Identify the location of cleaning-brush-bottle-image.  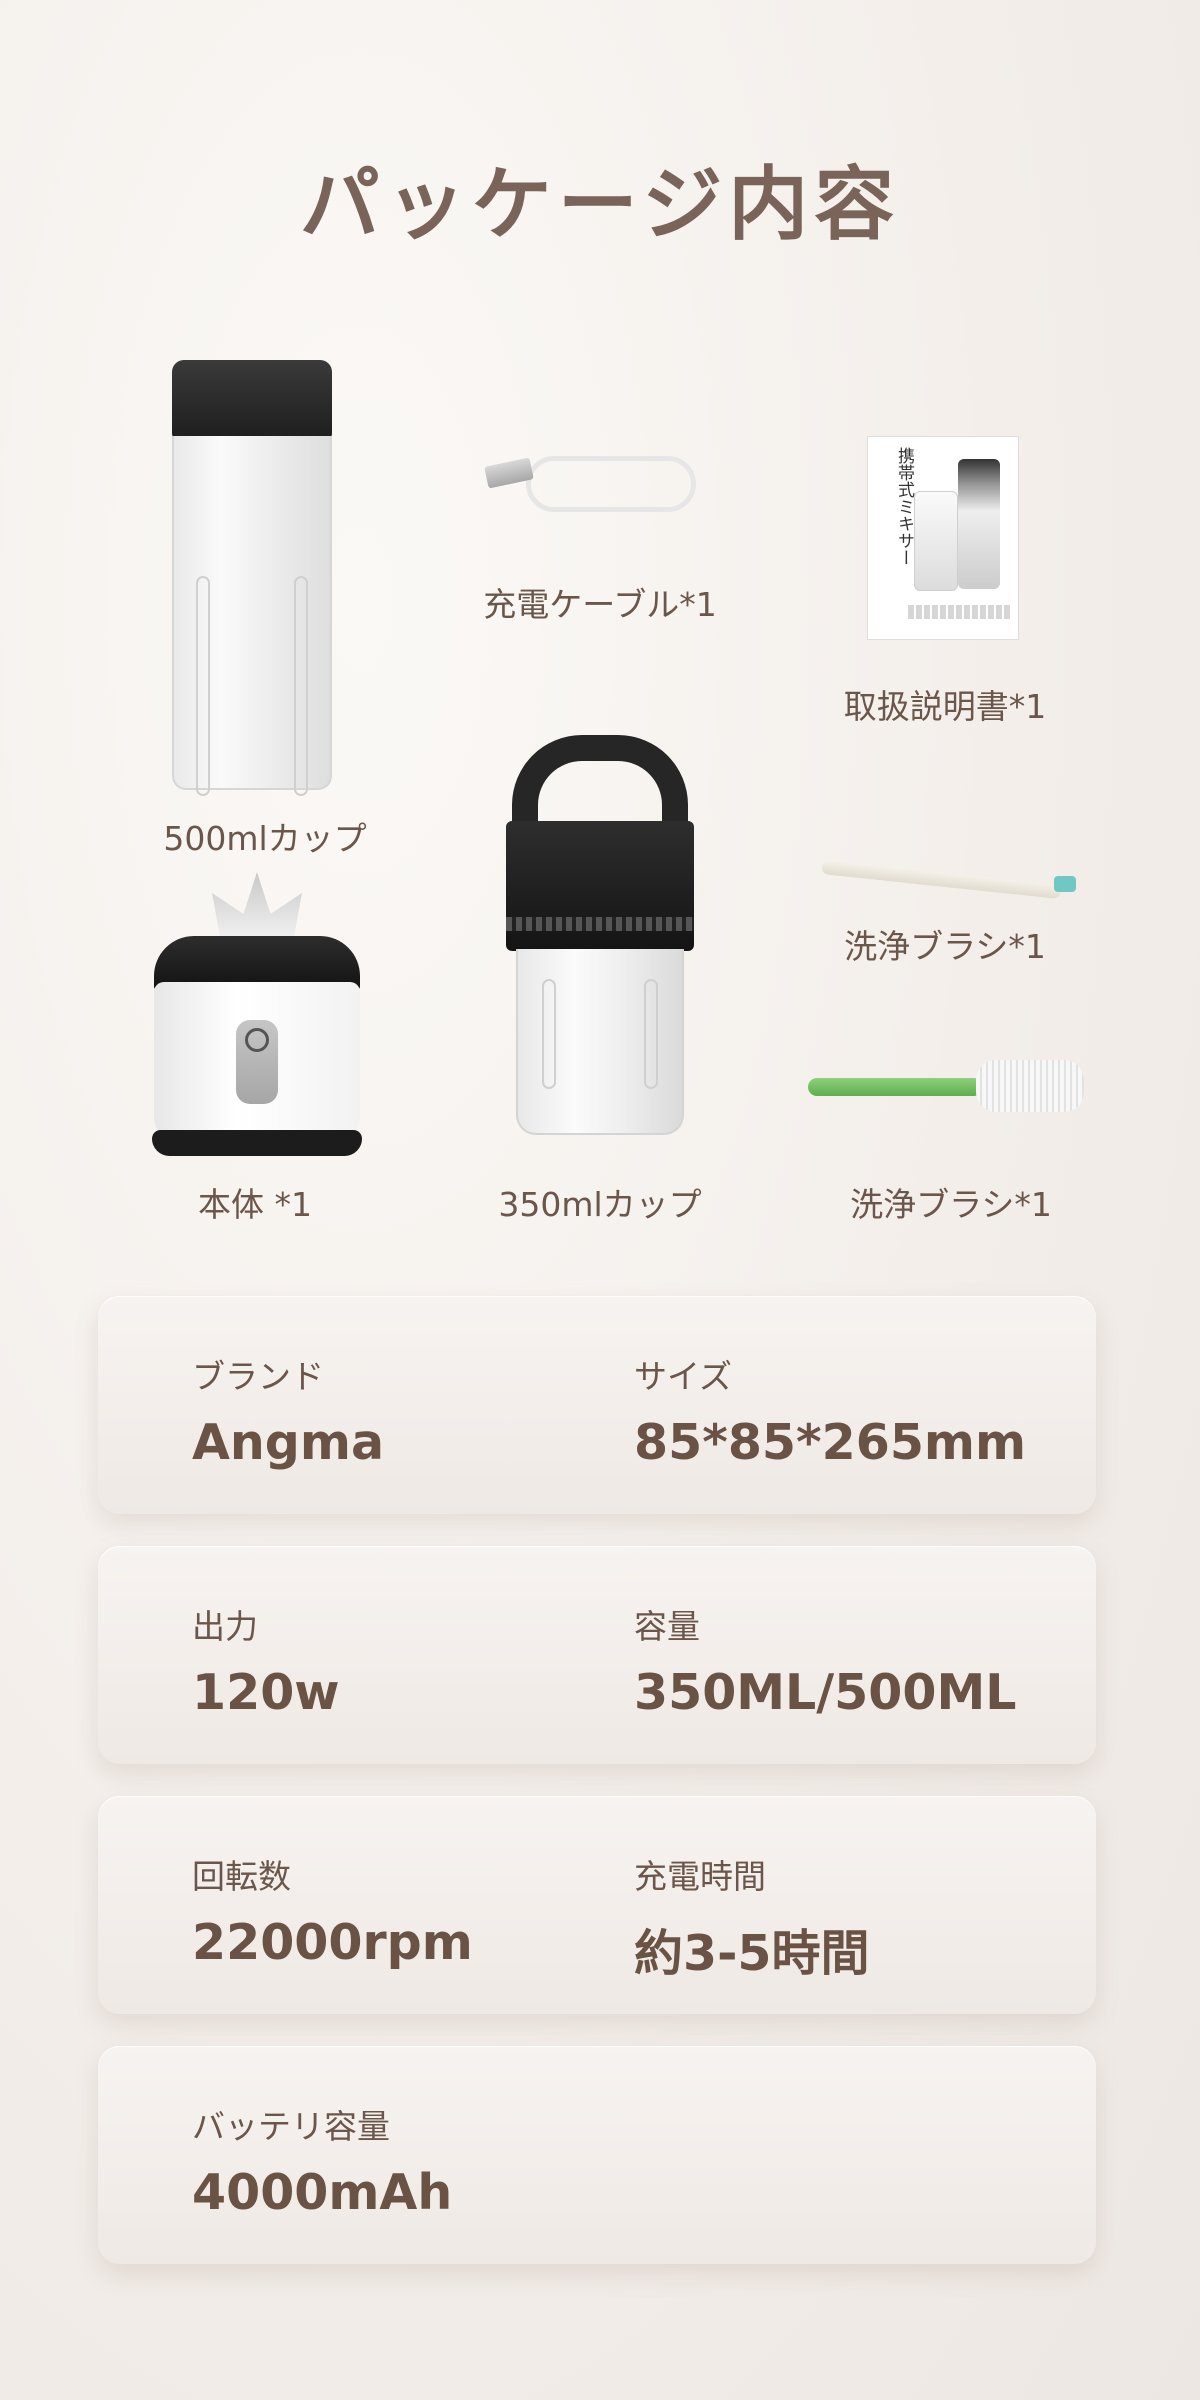
(947, 1085).